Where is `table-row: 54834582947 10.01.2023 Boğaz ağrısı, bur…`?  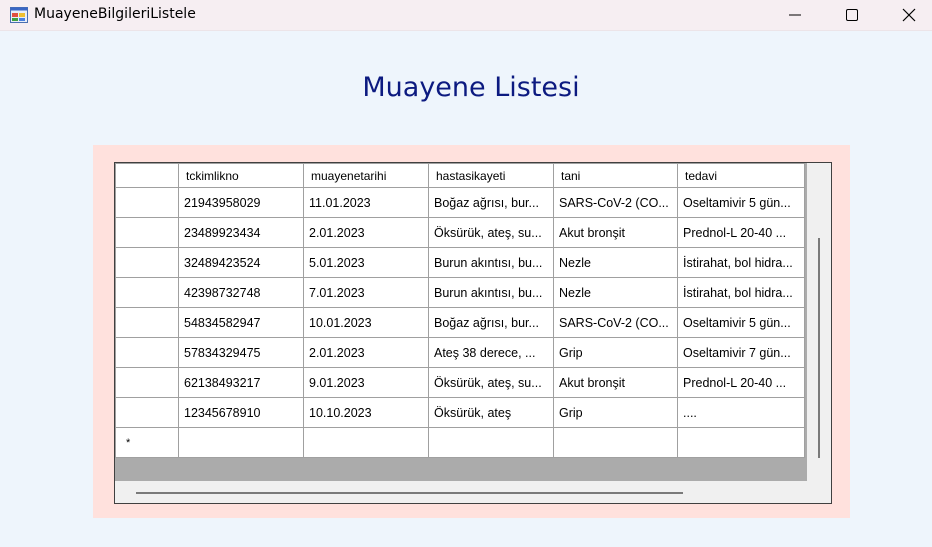
table-row: 54834582947 10.01.2023 Boğaz ağrısı, bur… is located at coordinates (460, 322).